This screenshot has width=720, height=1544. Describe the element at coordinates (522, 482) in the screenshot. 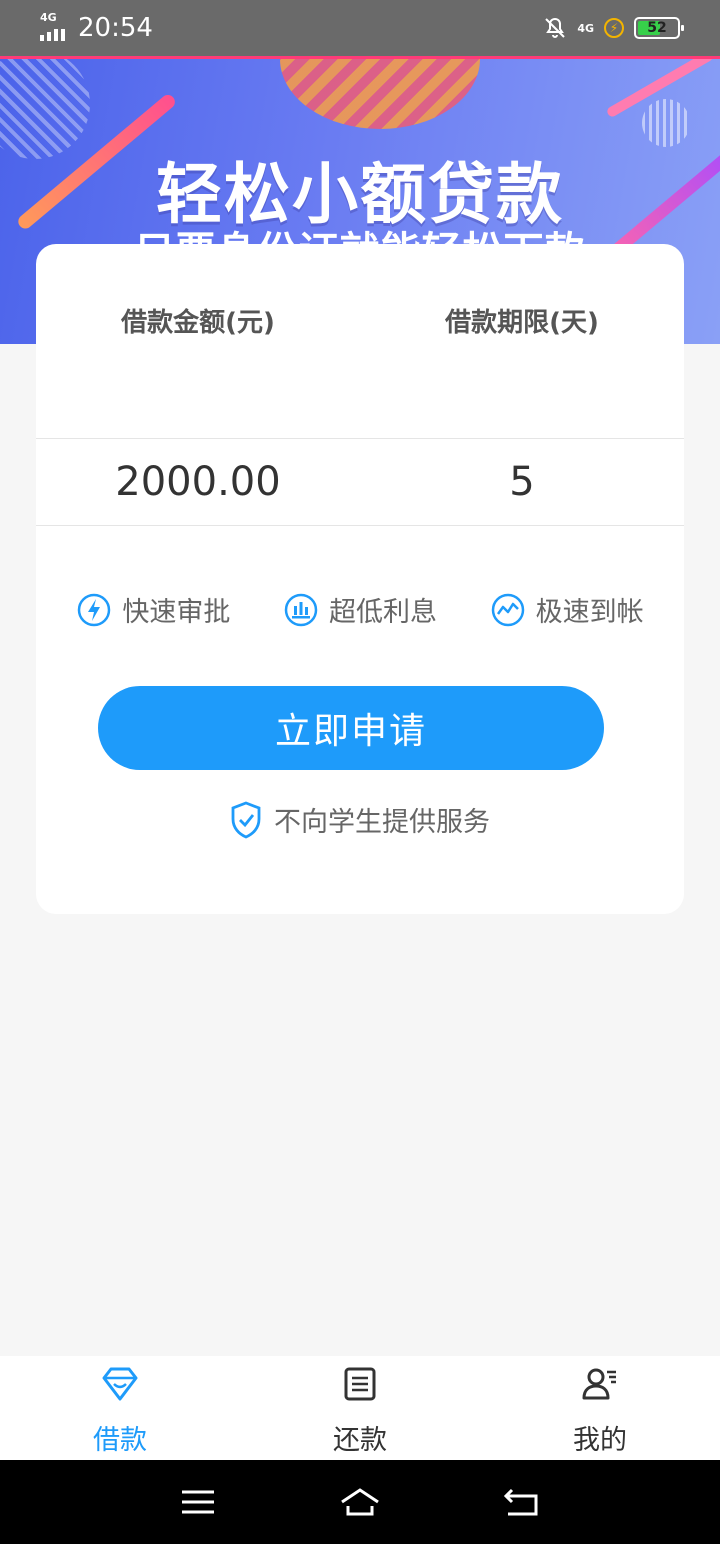

I see `term-value: 5` at that location.